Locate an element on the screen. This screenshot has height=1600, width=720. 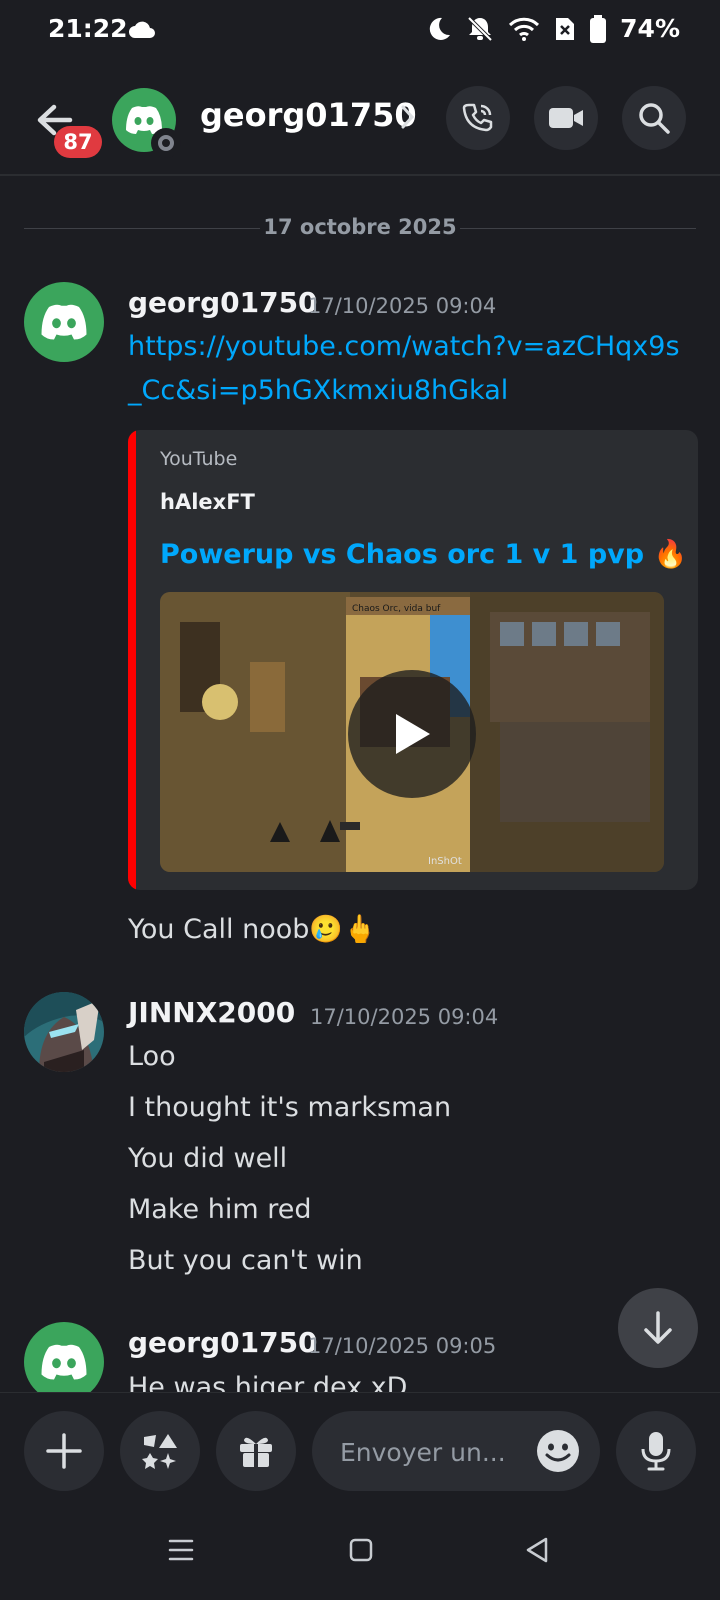
voice-call-button is located at coordinates (478, 118).